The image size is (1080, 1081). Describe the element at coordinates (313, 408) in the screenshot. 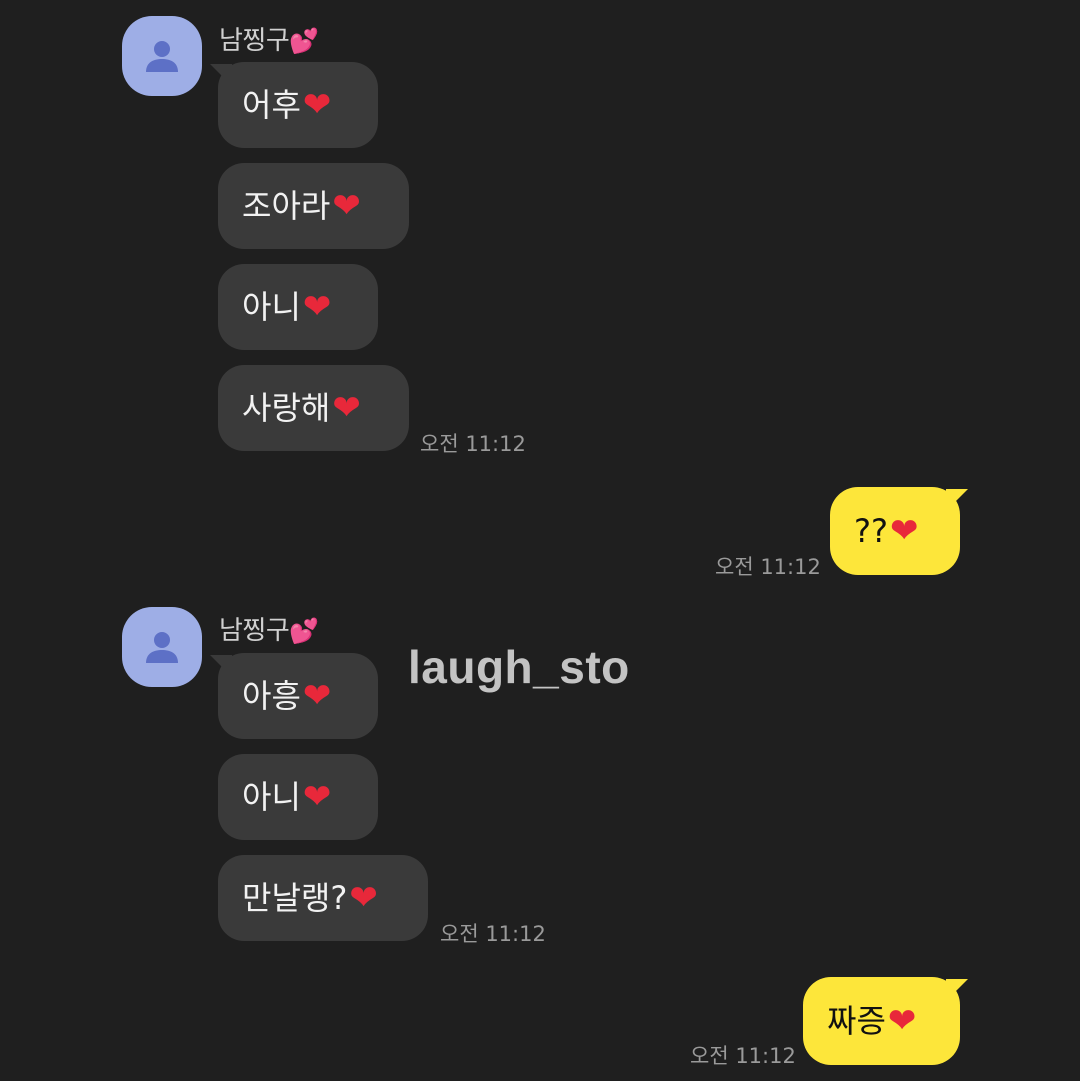

I see `incoming-message: 사랑해 ❤` at that location.